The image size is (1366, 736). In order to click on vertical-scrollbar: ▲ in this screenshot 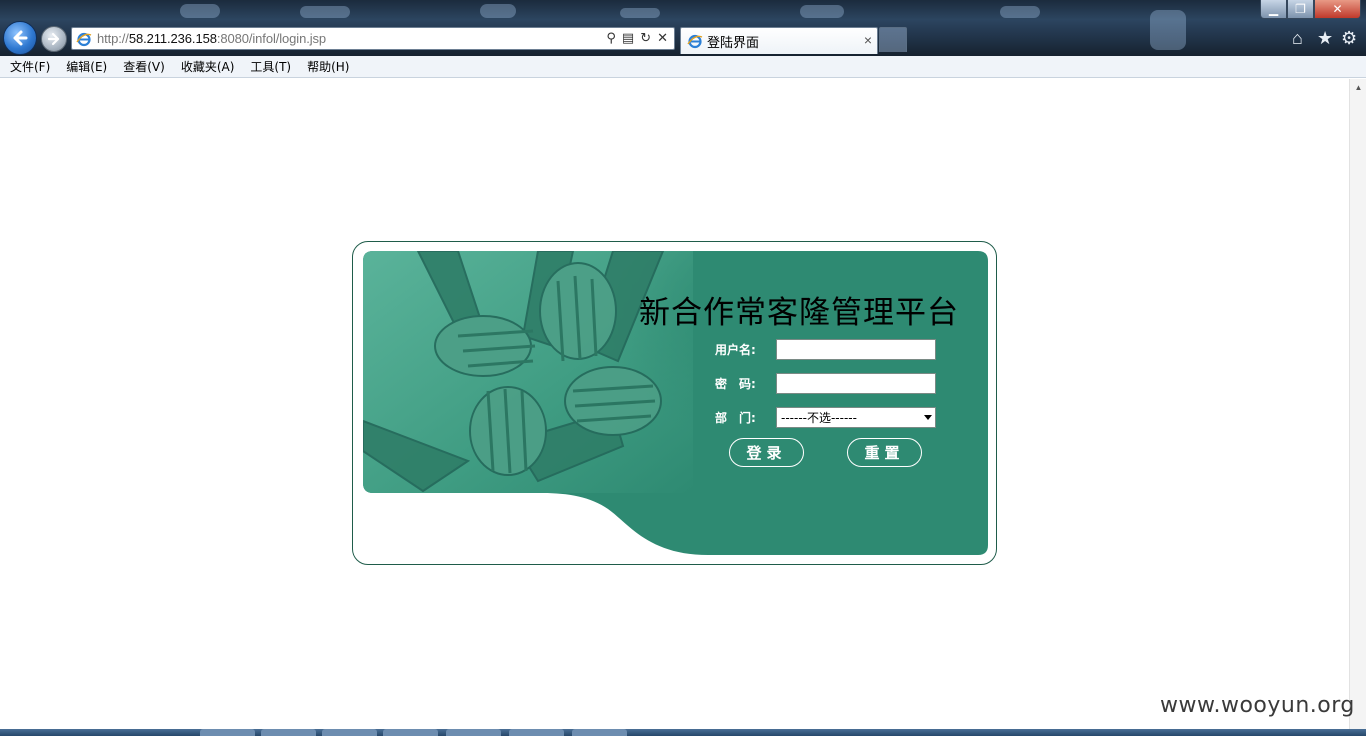, I will do `click(1357, 404)`.